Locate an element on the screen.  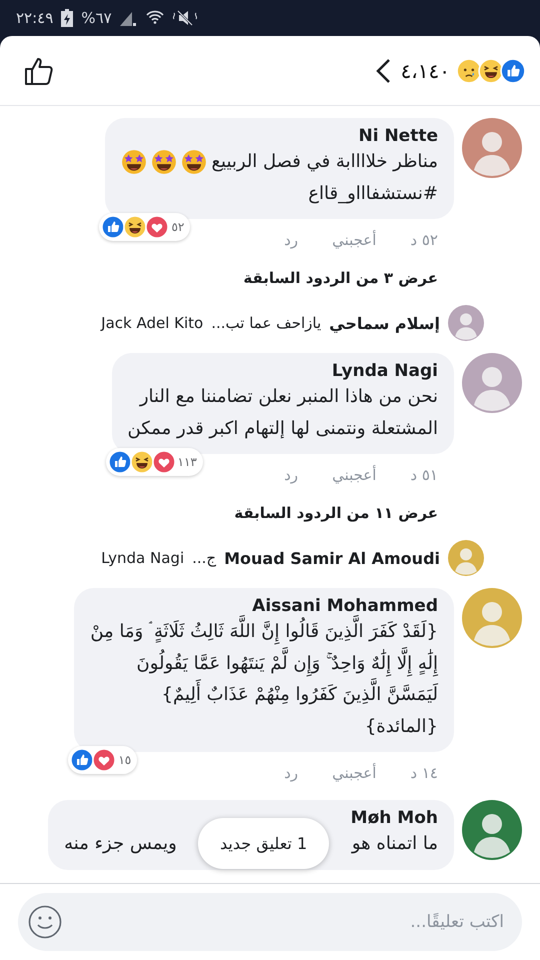
reply-author: Mouad Samir Al Amoudi is located at coordinates (332, 558).